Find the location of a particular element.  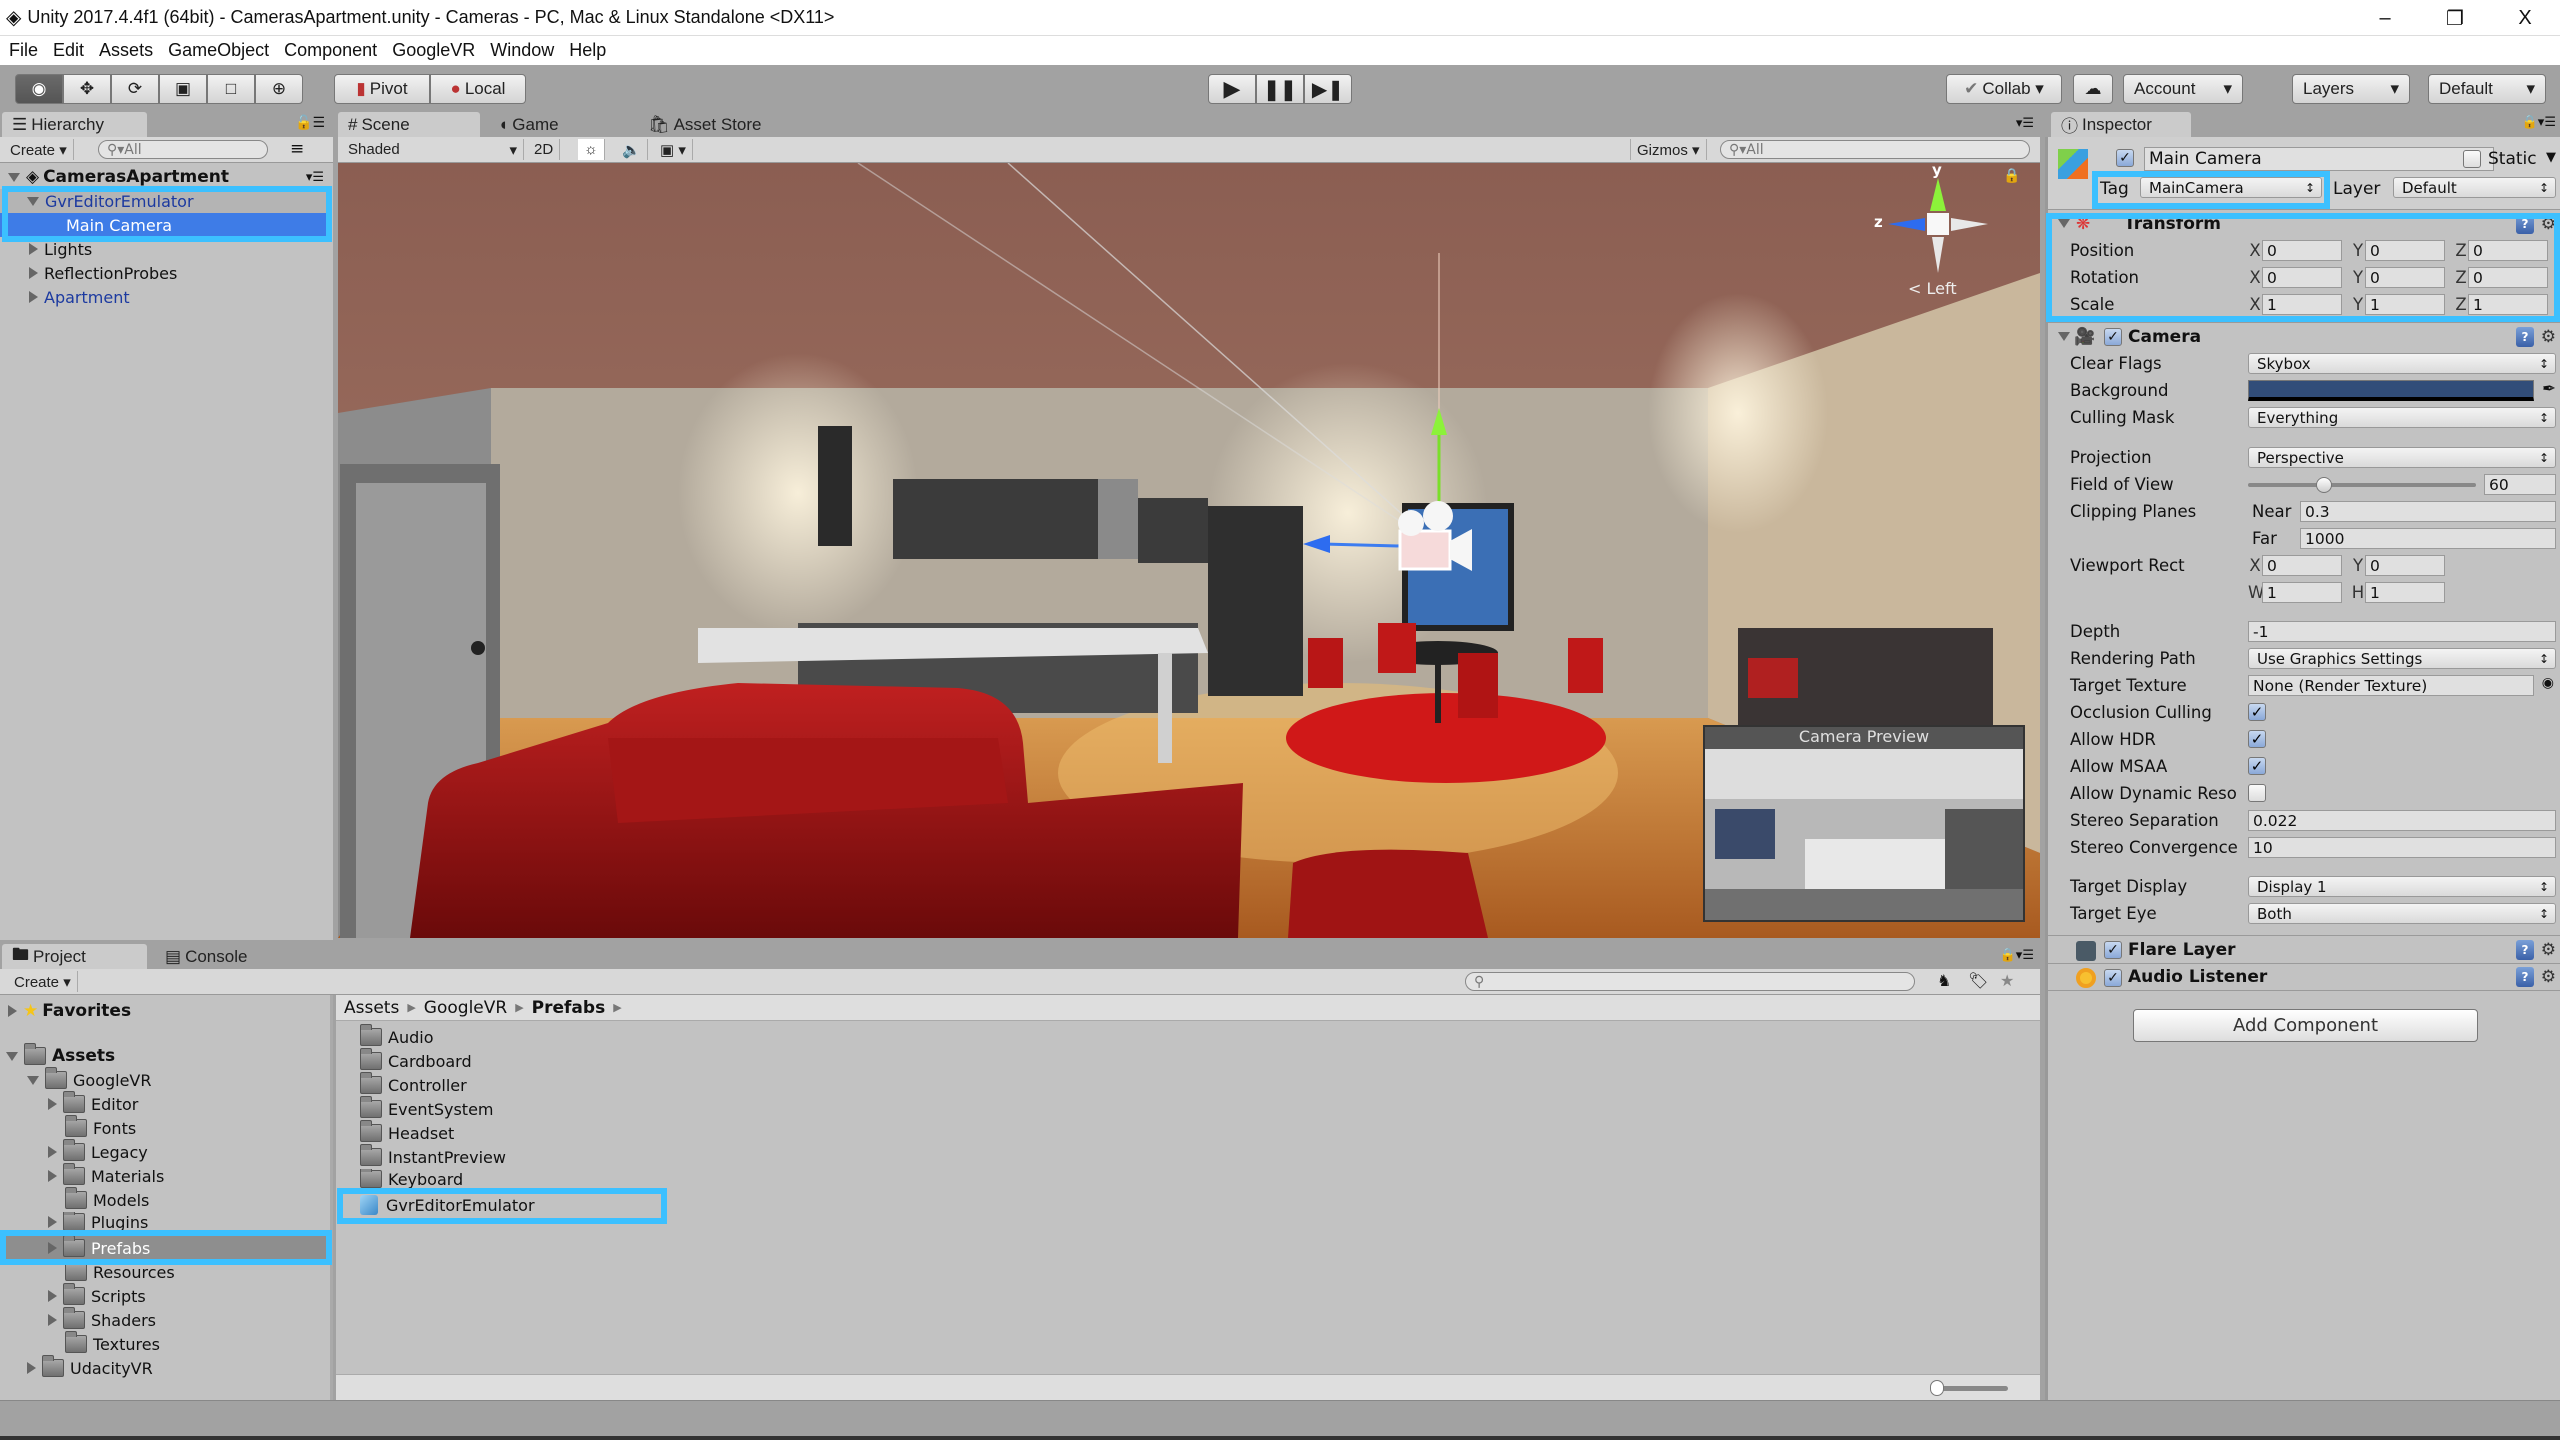

favorites-item: ★ Favorites is located at coordinates (69, 1011).